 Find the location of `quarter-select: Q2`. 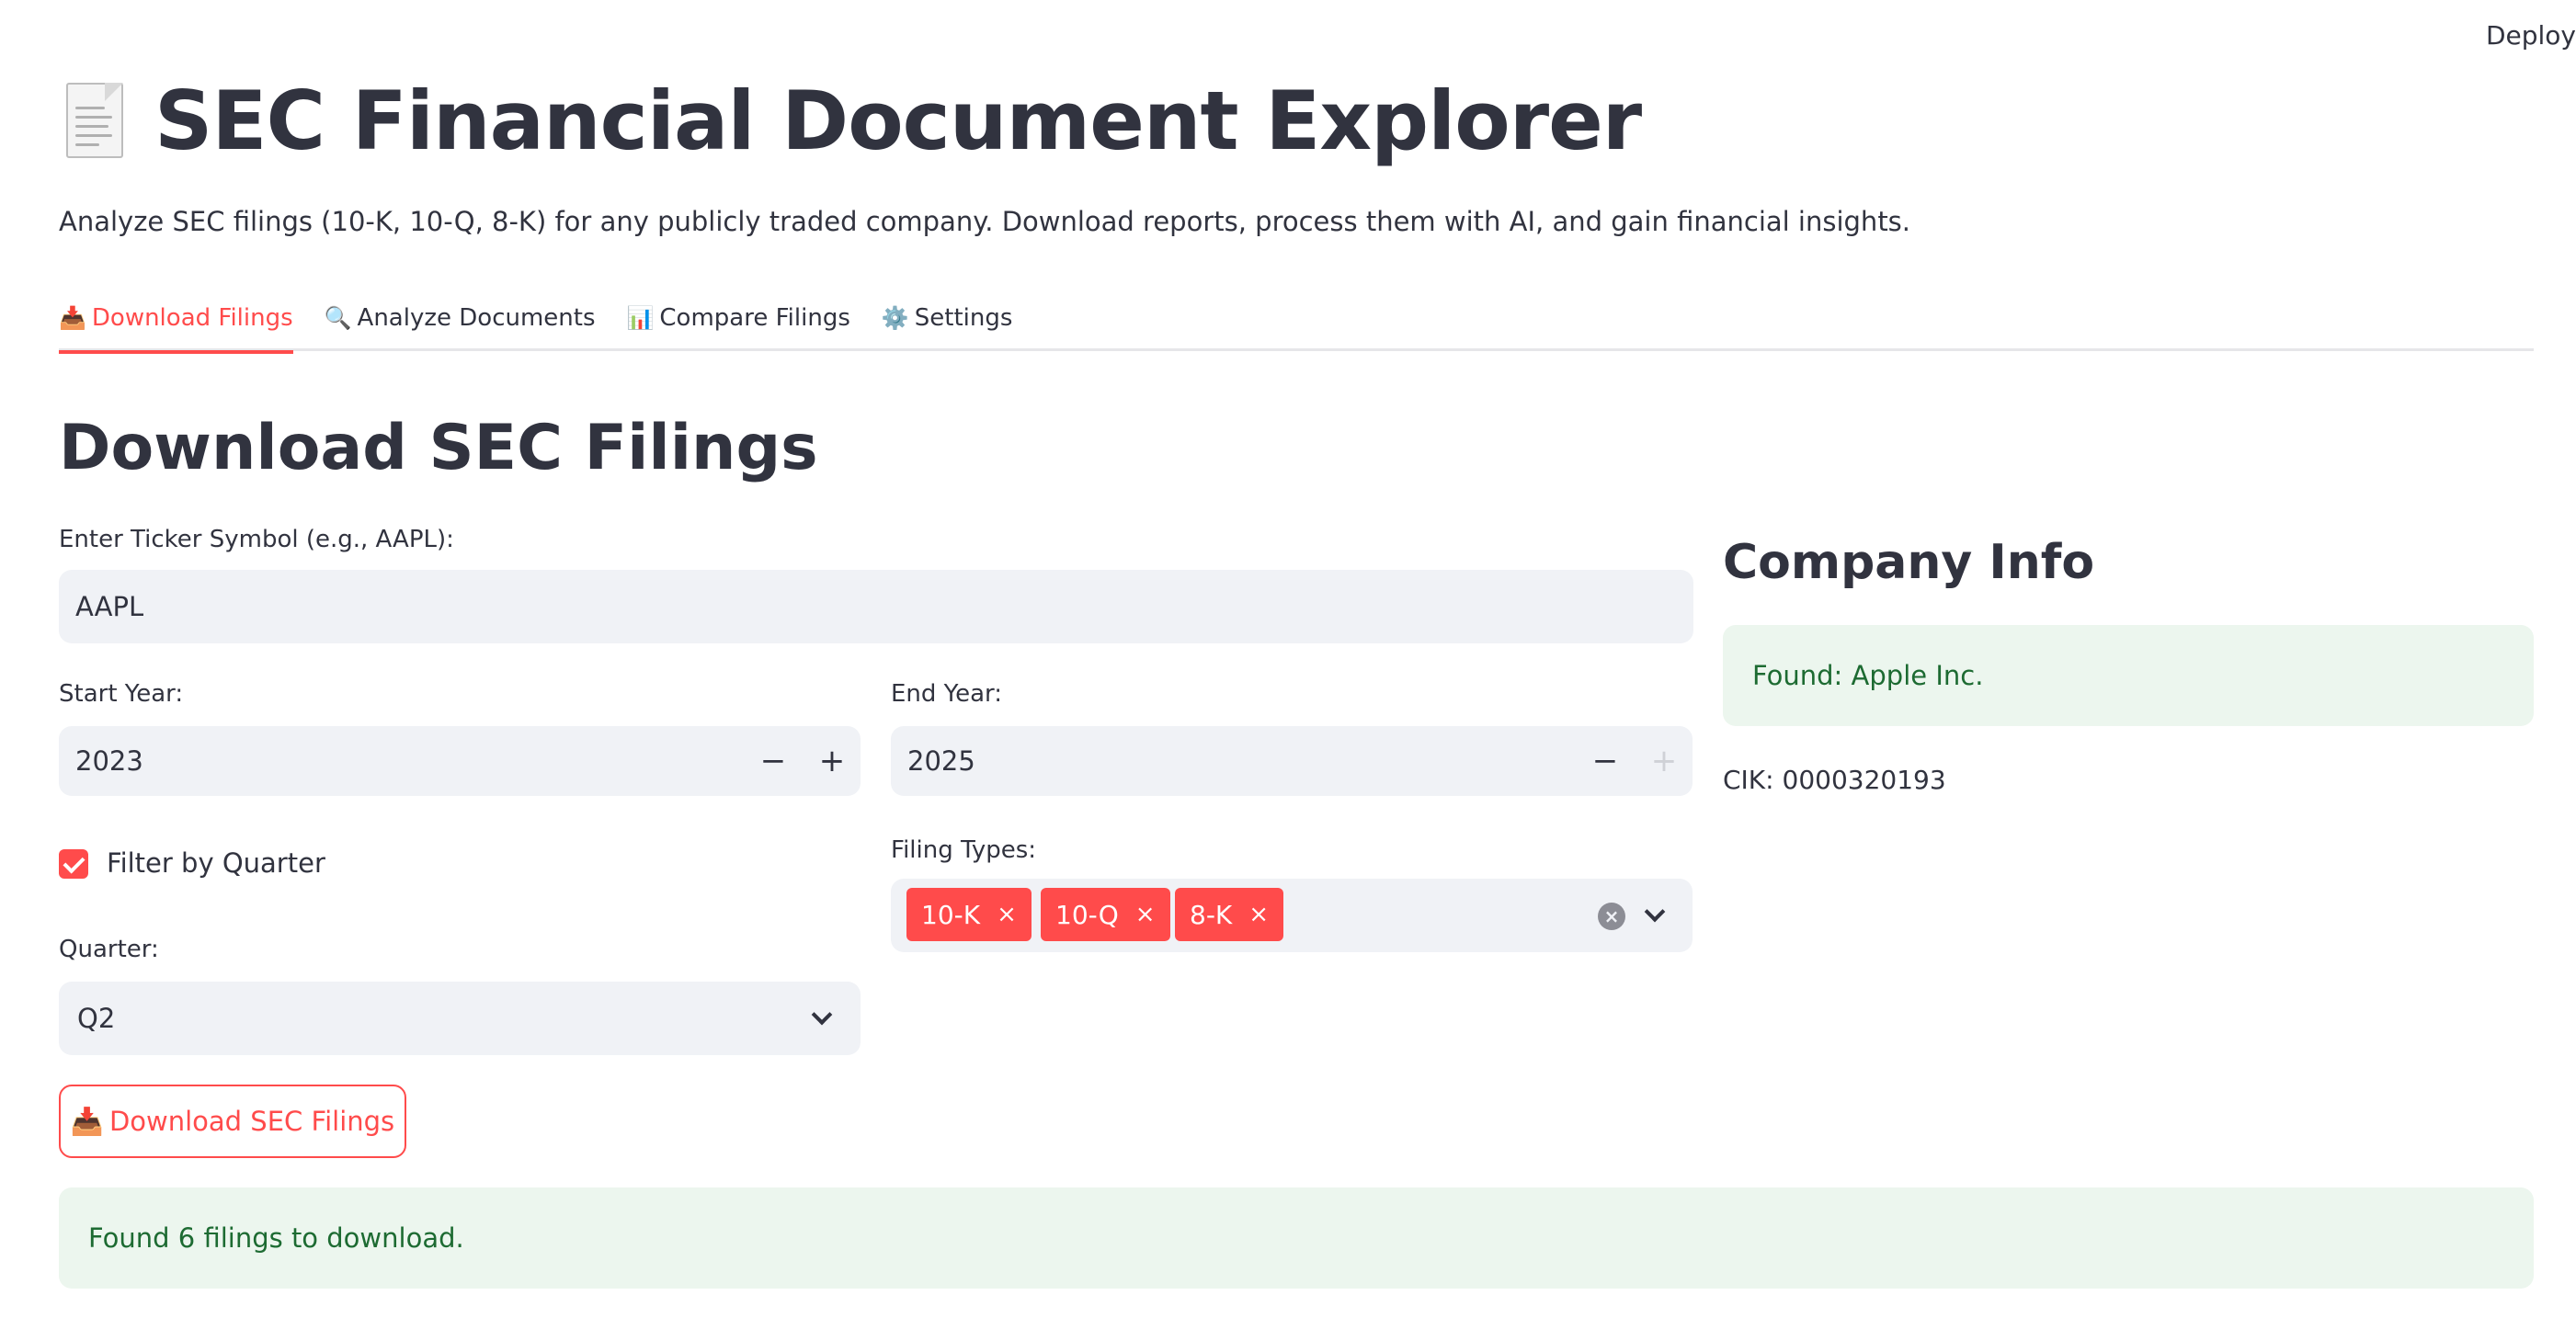

quarter-select: Q2 is located at coordinates (460, 1018).